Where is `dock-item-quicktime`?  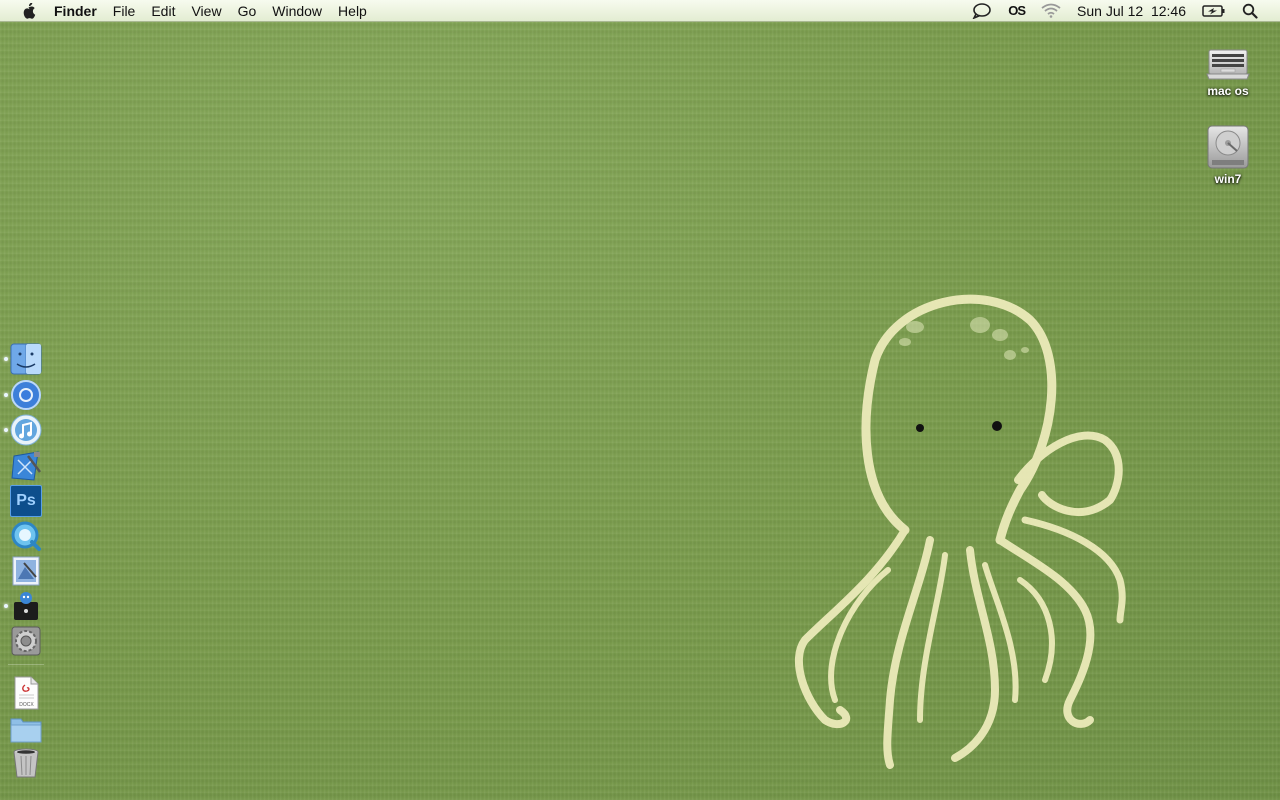
dock-item-quicktime is located at coordinates (26, 536).